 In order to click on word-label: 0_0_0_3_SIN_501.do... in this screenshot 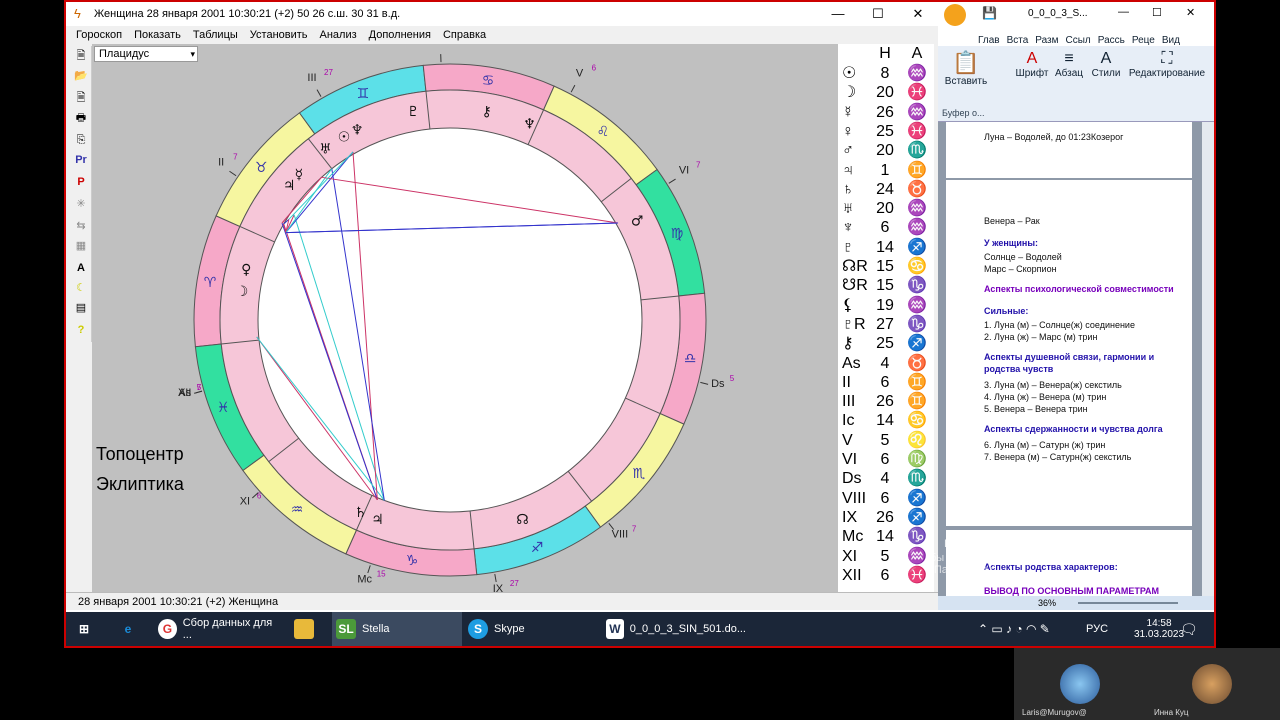, I will do `click(687, 629)`.